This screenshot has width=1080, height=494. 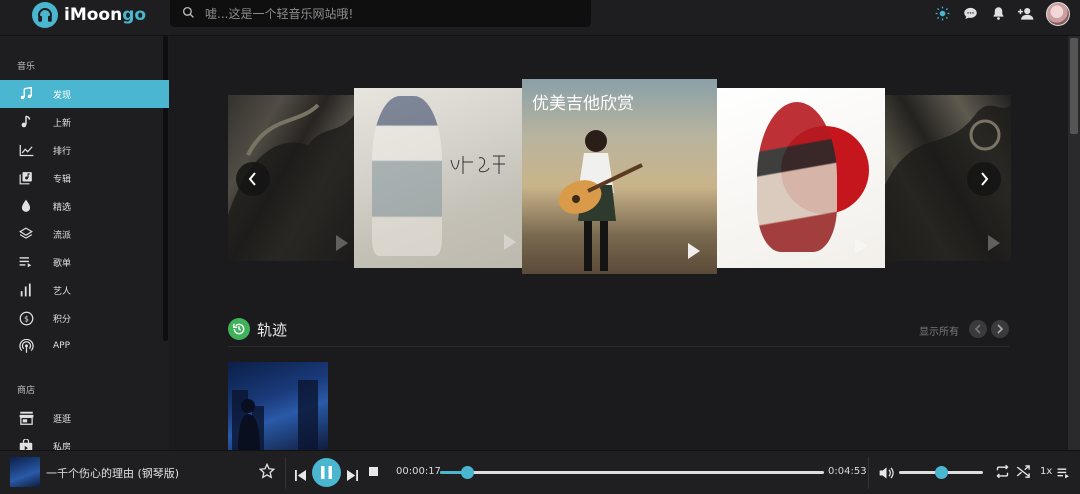 I want to click on carousel-cover-right, so click(x=801, y=178).